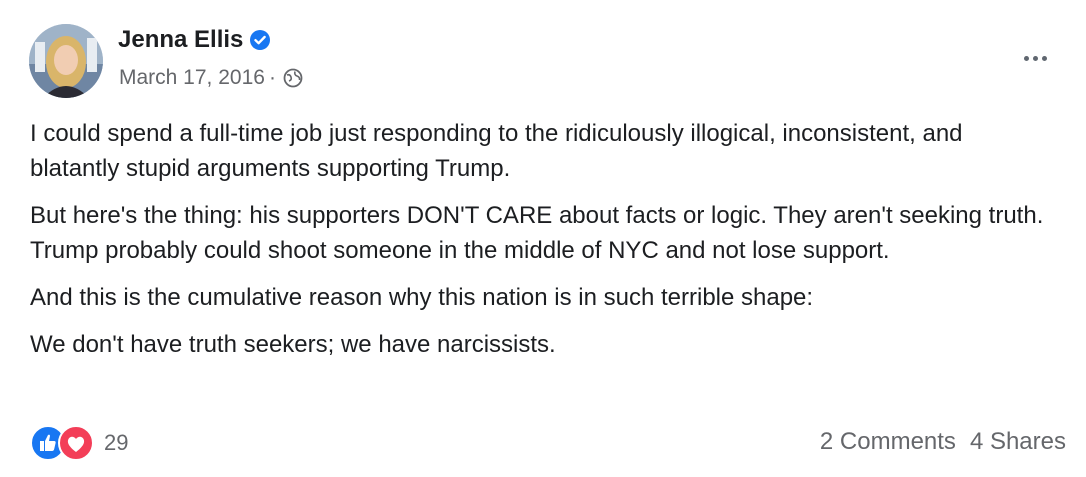 This screenshot has width=1086, height=477. What do you see at coordinates (76, 443) in the screenshot?
I see `love-icon` at bounding box center [76, 443].